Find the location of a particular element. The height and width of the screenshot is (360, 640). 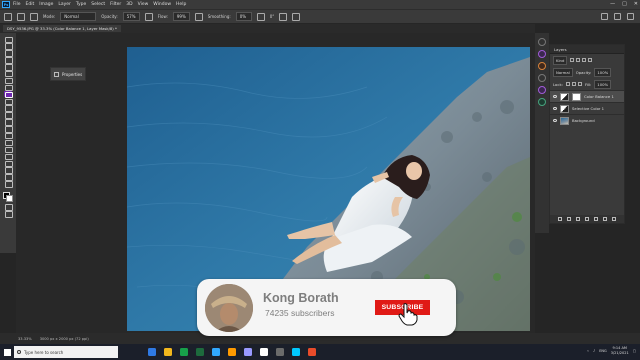

workspace-icon is located at coordinates (617, 16).